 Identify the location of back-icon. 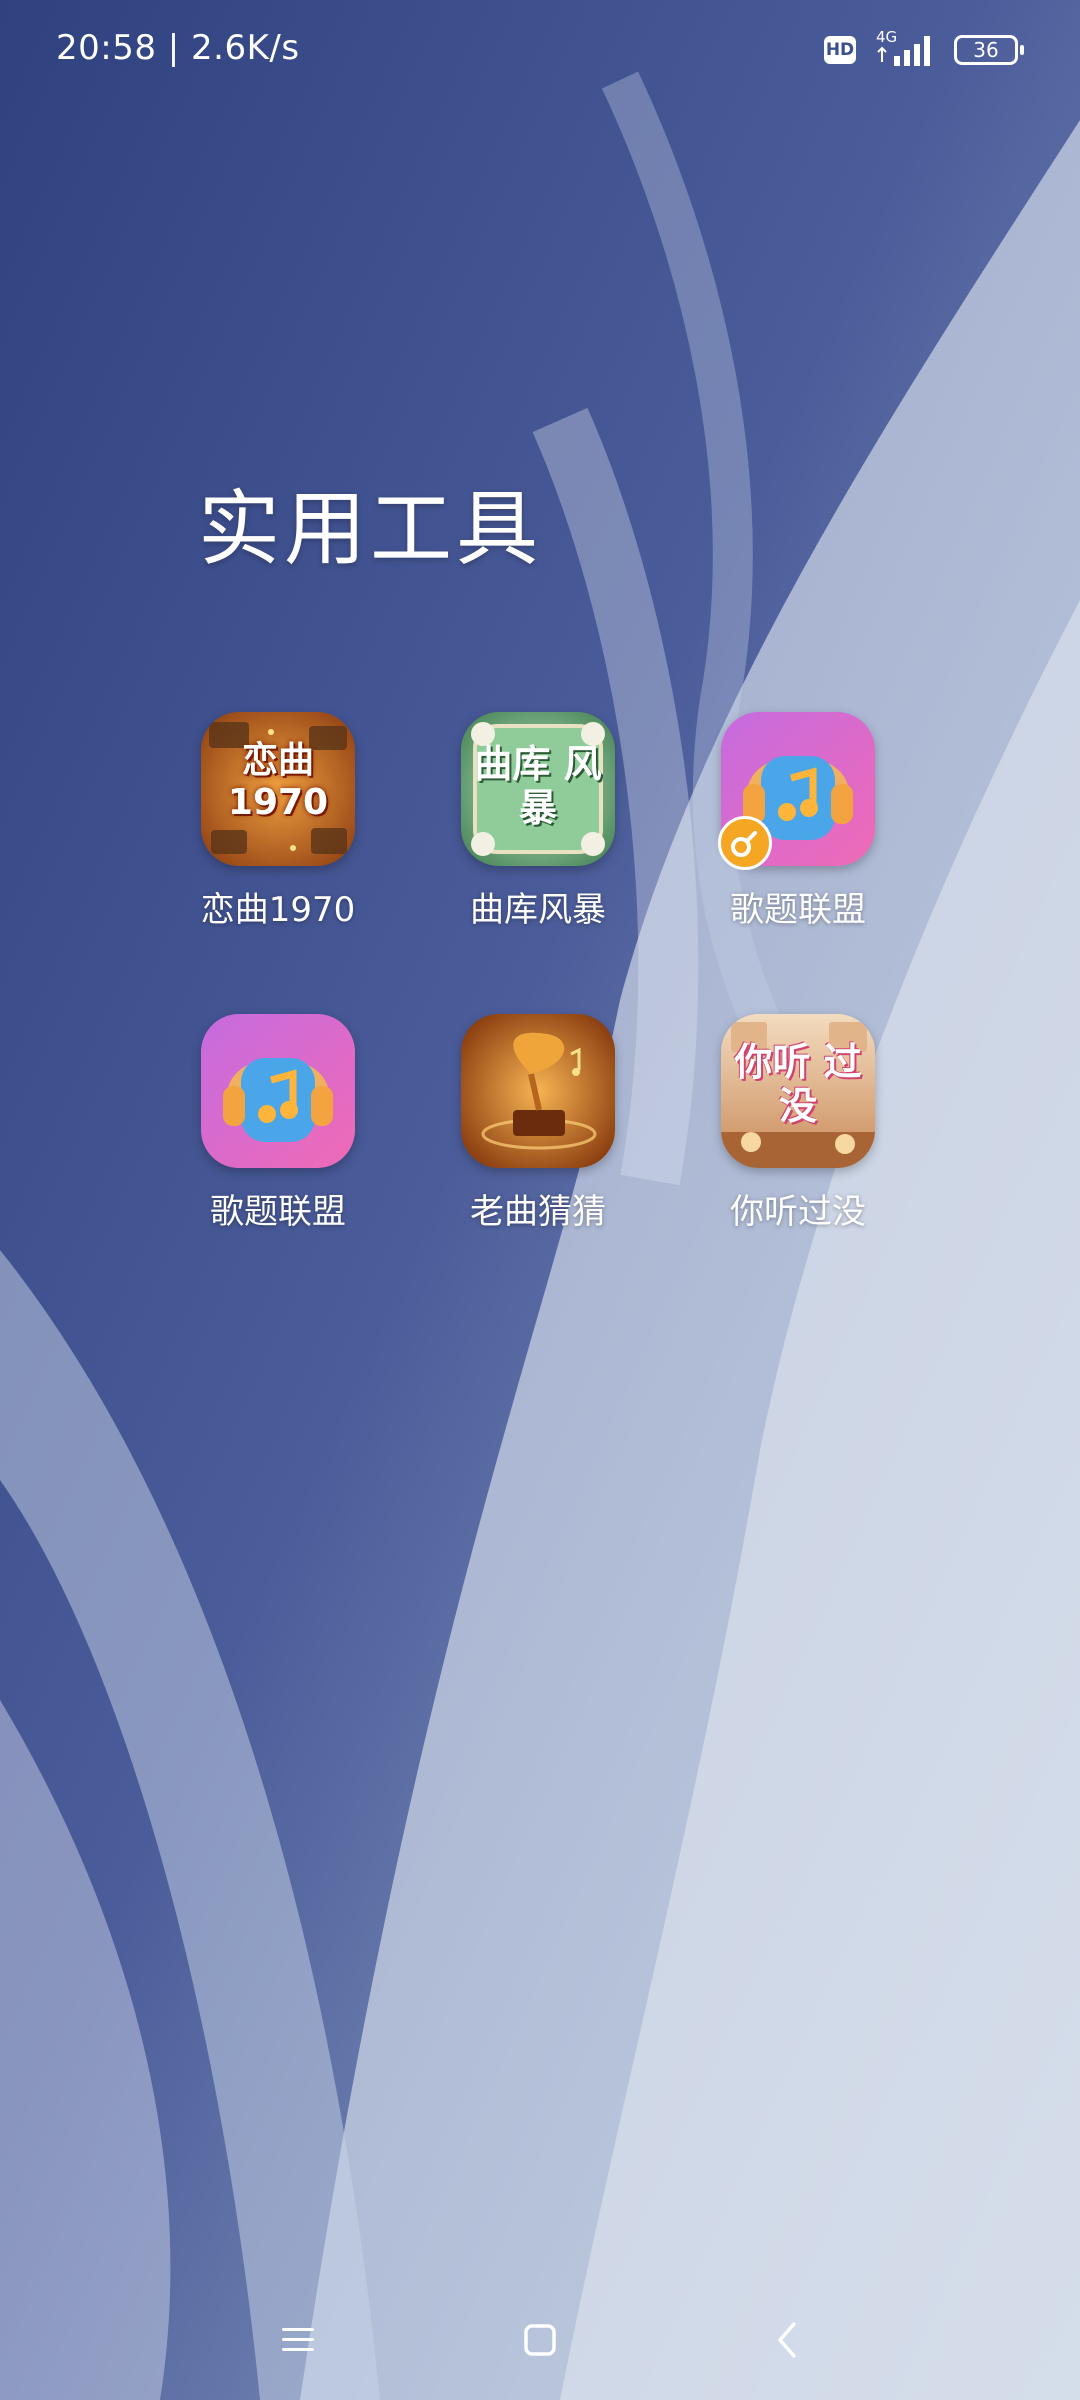
(788, 2340).